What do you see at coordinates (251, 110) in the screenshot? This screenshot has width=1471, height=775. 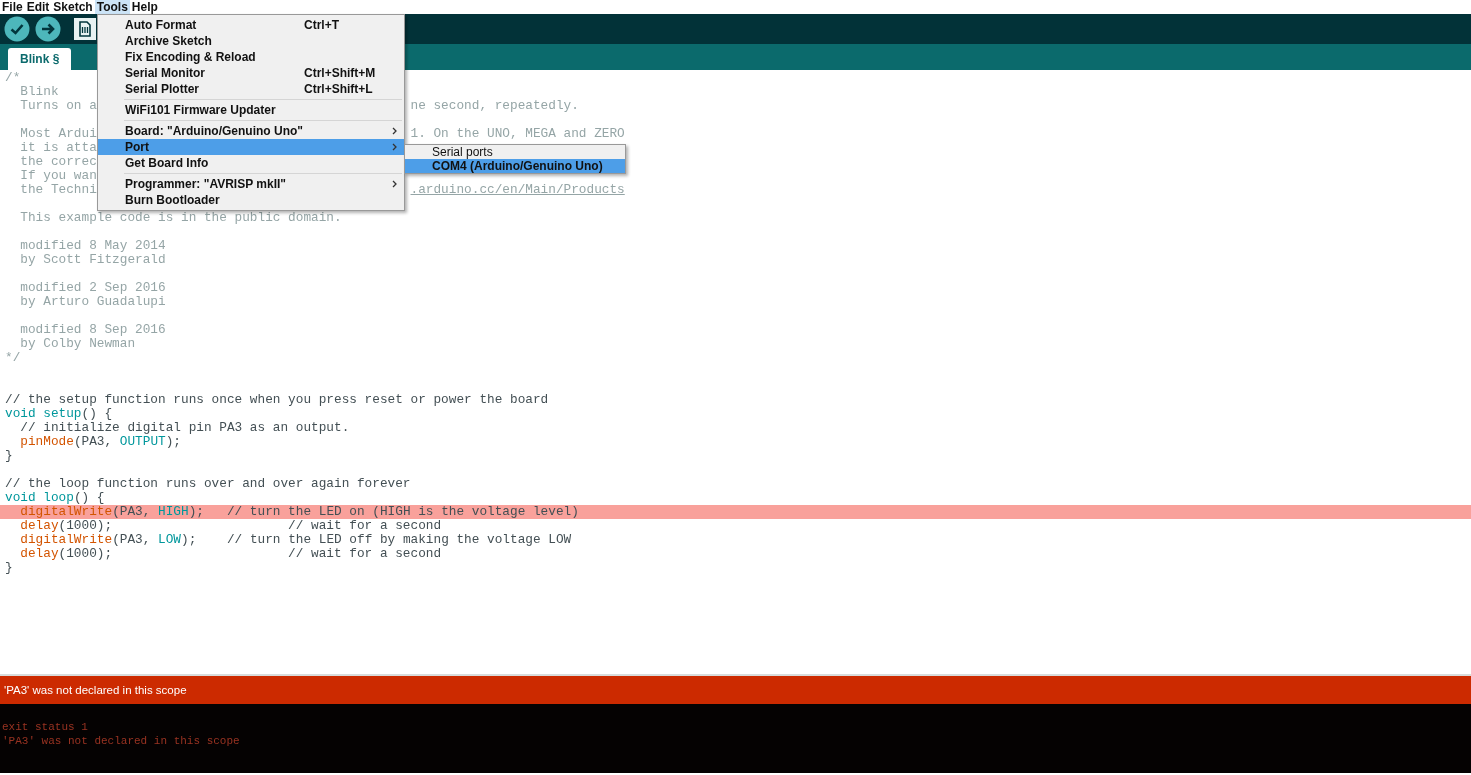 I see `menu-item: WiFi101 Firmware Updater` at bounding box center [251, 110].